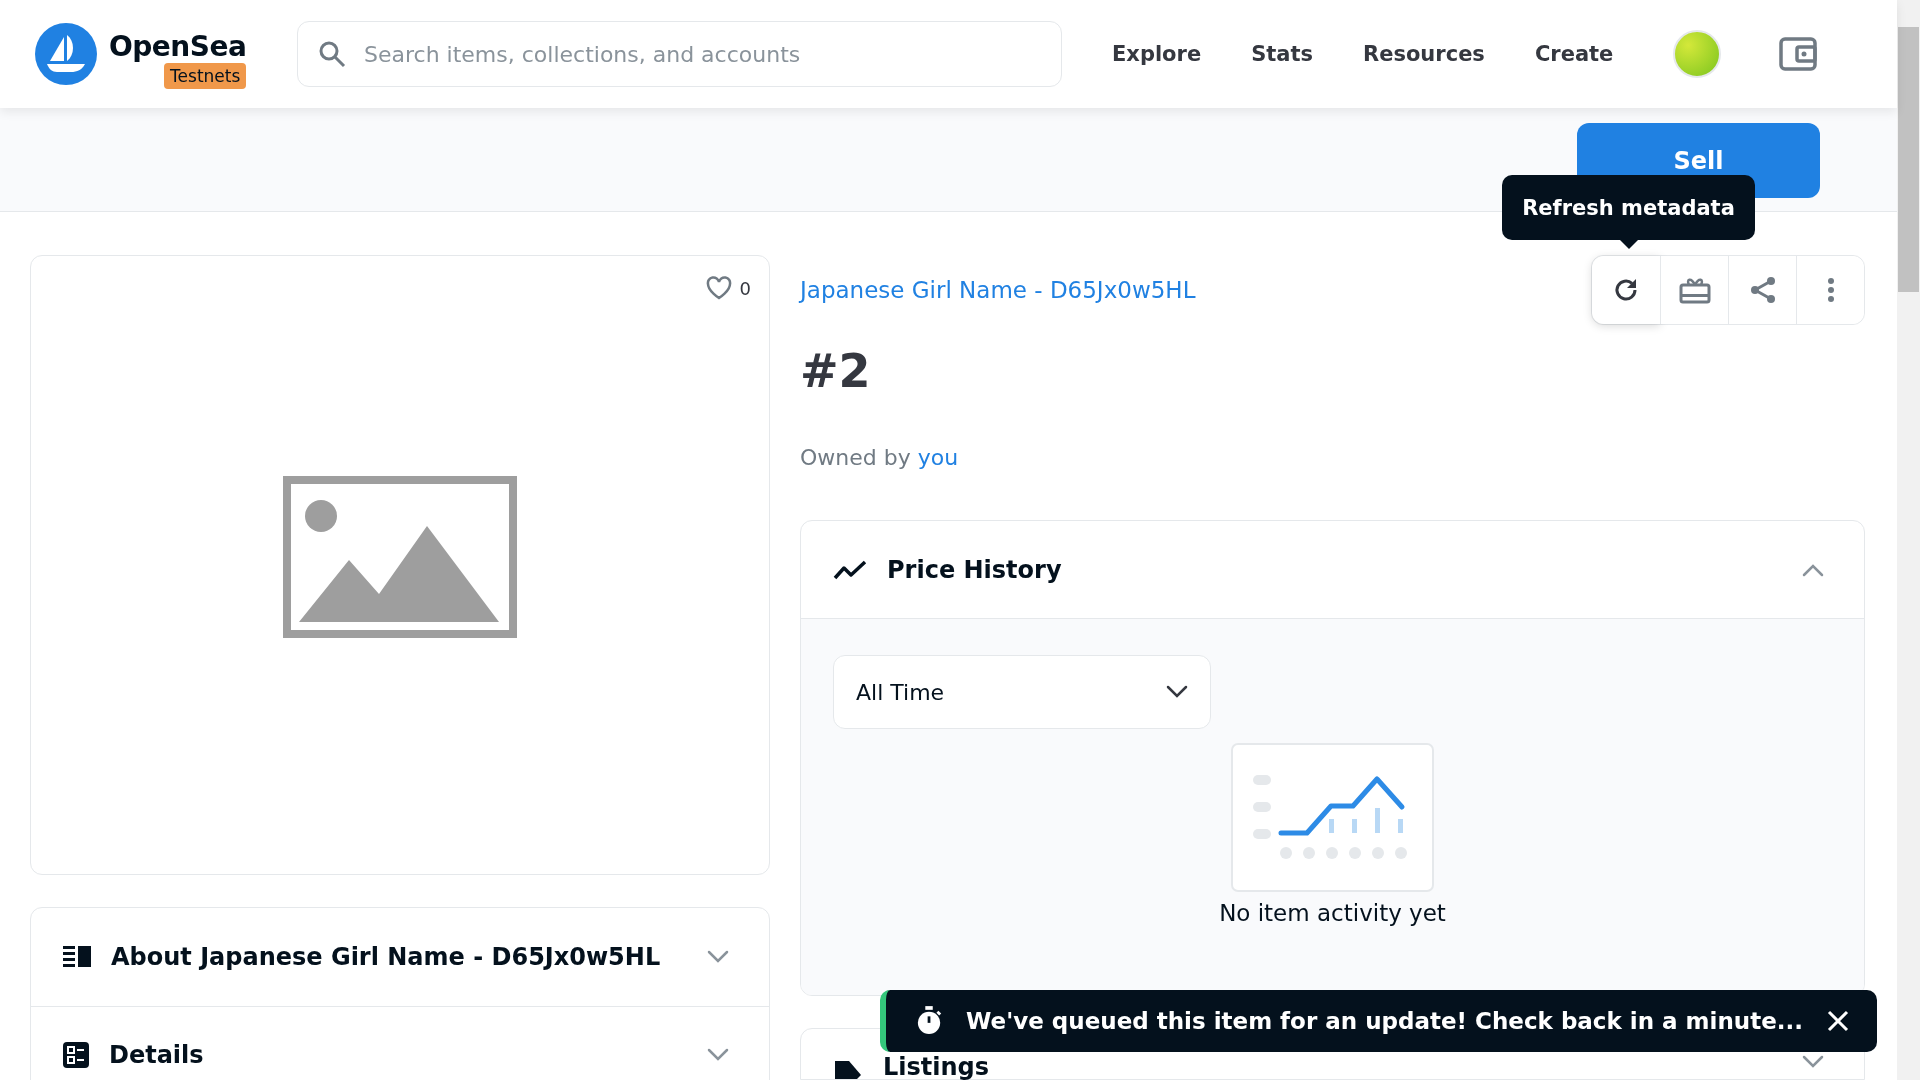 This screenshot has height=1080, width=1920. What do you see at coordinates (938, 457) in the screenshot?
I see `owner-link: you` at bounding box center [938, 457].